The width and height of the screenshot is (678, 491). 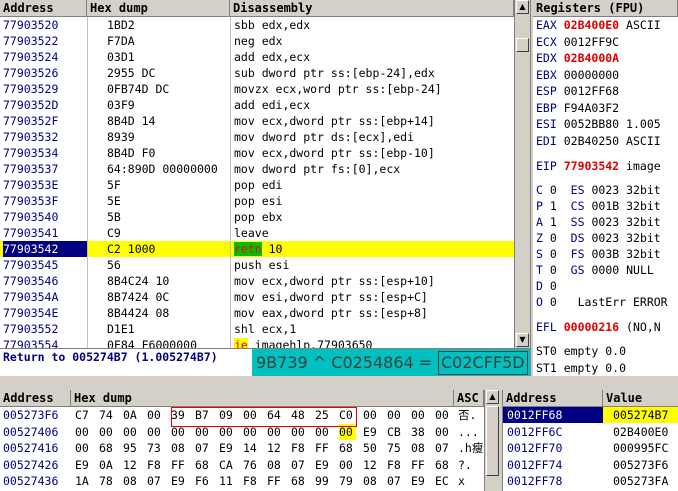 What do you see at coordinates (522, 7) in the screenshot?
I see `scroll-up-icon: ▲` at bounding box center [522, 7].